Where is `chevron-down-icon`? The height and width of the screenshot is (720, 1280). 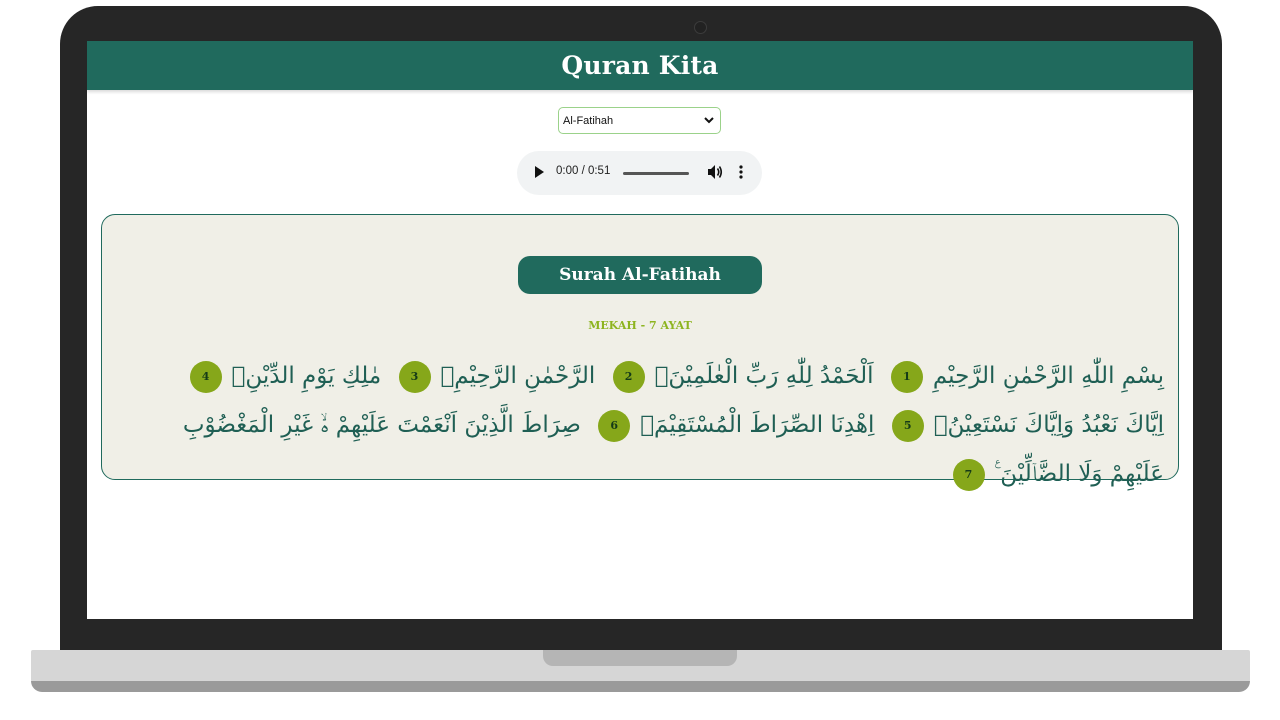 chevron-down-icon is located at coordinates (709, 120).